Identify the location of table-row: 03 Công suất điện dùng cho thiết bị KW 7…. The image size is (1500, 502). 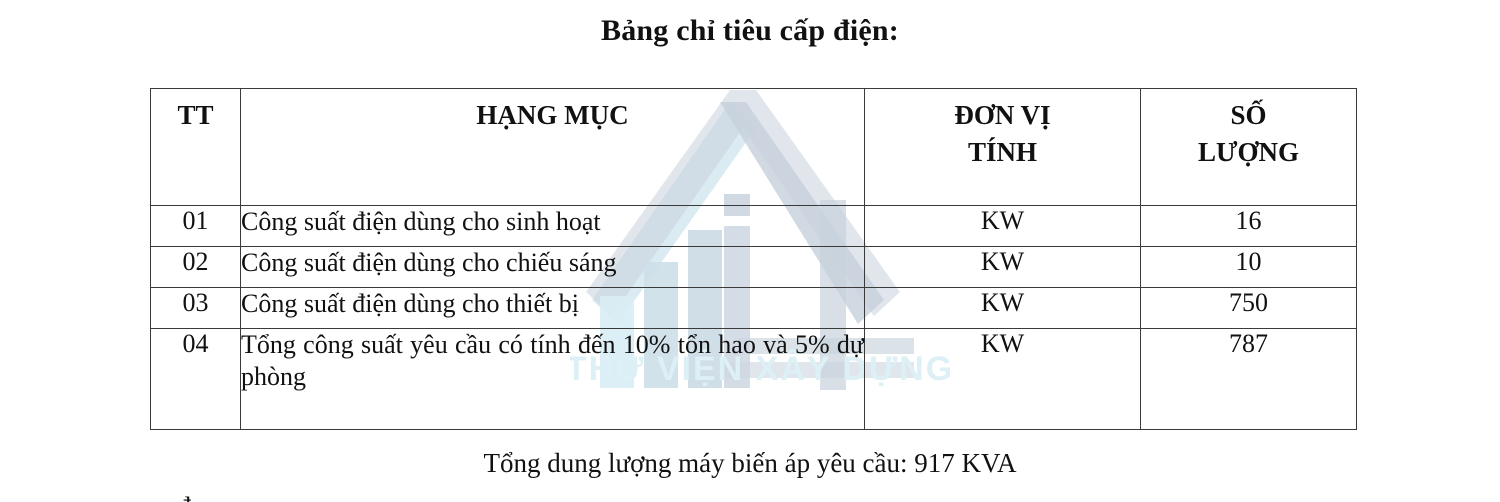
(753, 308).